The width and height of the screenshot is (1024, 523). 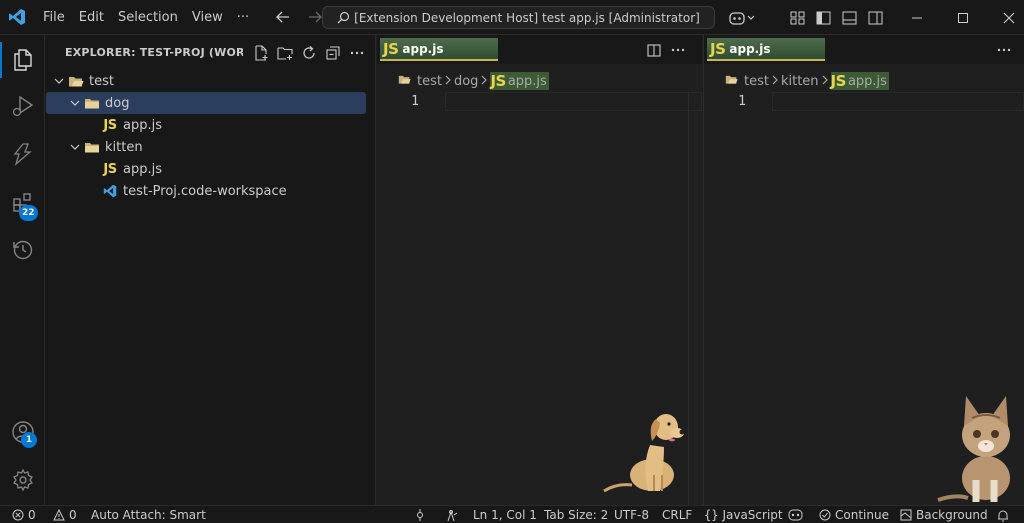 I want to click on split-editor-icon, so click(x=654, y=50).